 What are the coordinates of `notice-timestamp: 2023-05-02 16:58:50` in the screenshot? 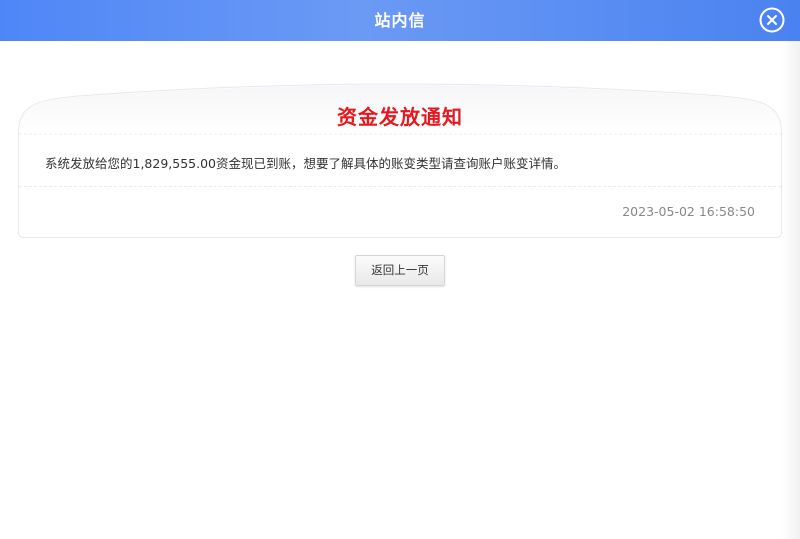 It's located at (688, 211).